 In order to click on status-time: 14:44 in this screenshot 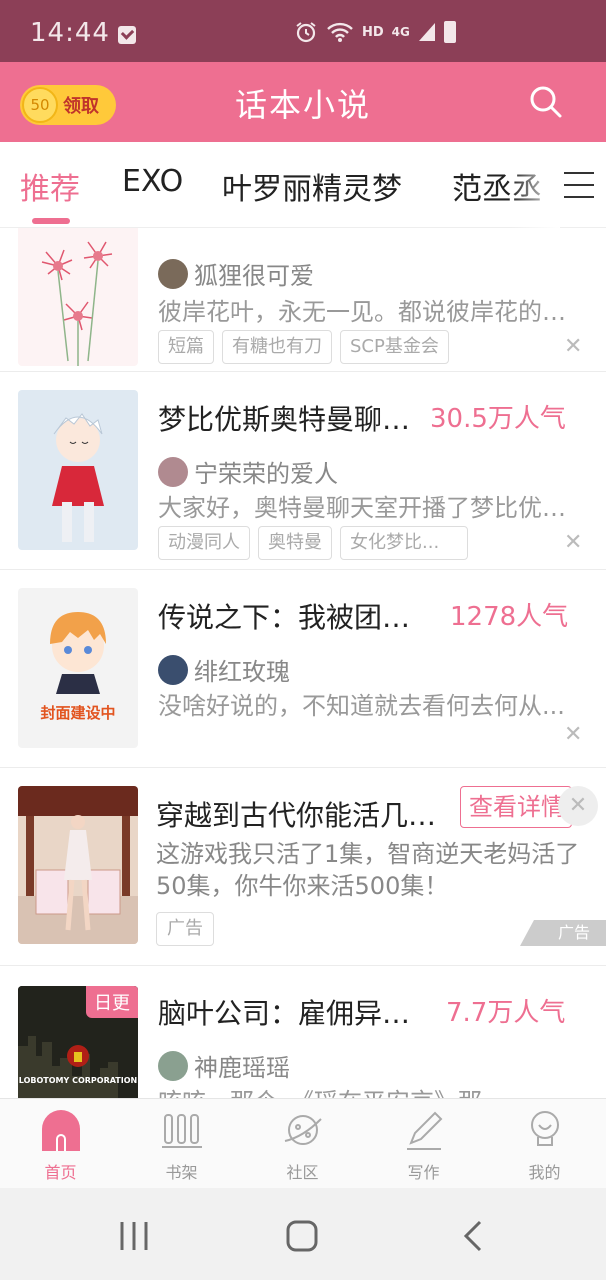, I will do `click(70, 33)`.